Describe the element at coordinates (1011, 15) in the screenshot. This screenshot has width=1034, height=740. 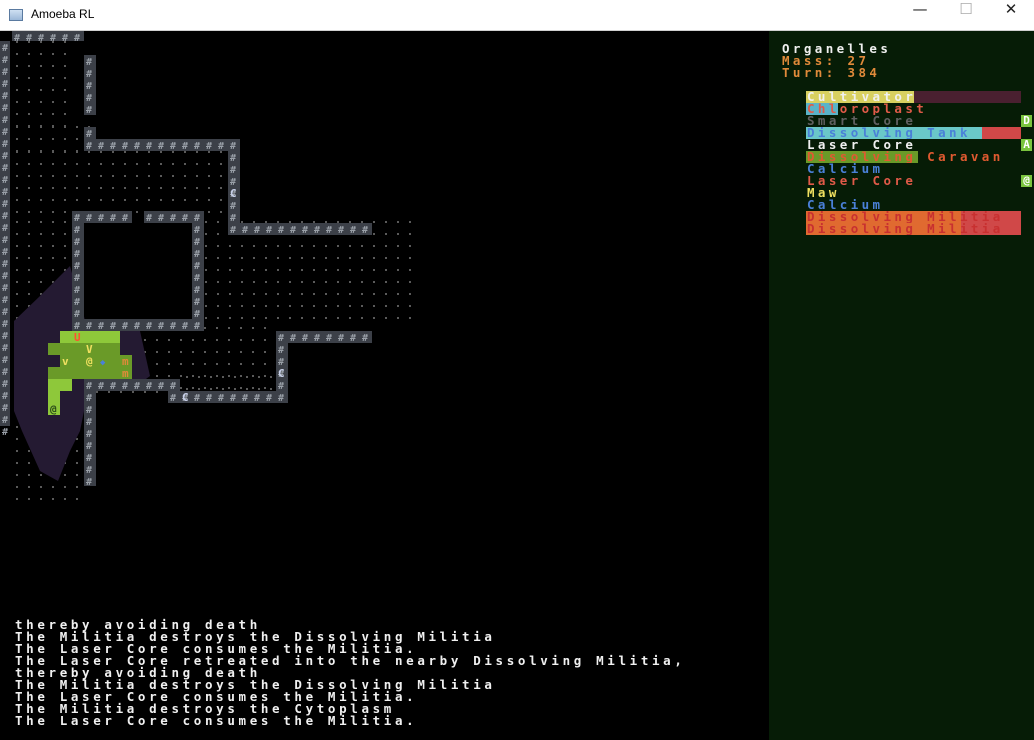
I see `close-button: ✕` at that location.